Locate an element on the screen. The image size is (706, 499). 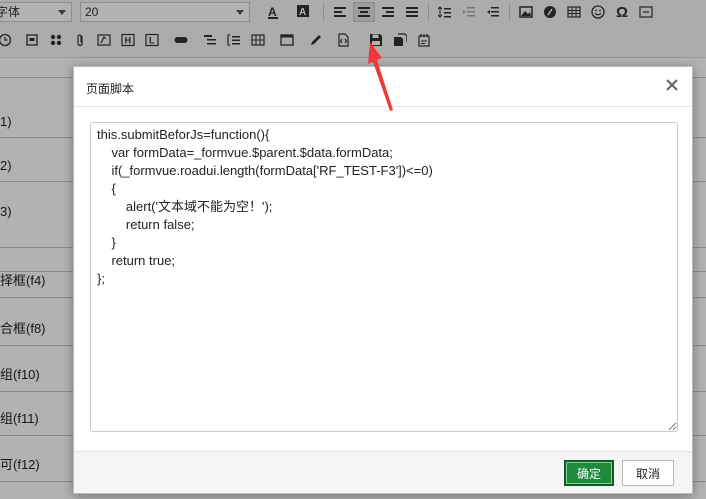
close-icon is located at coordinates (672, 85).